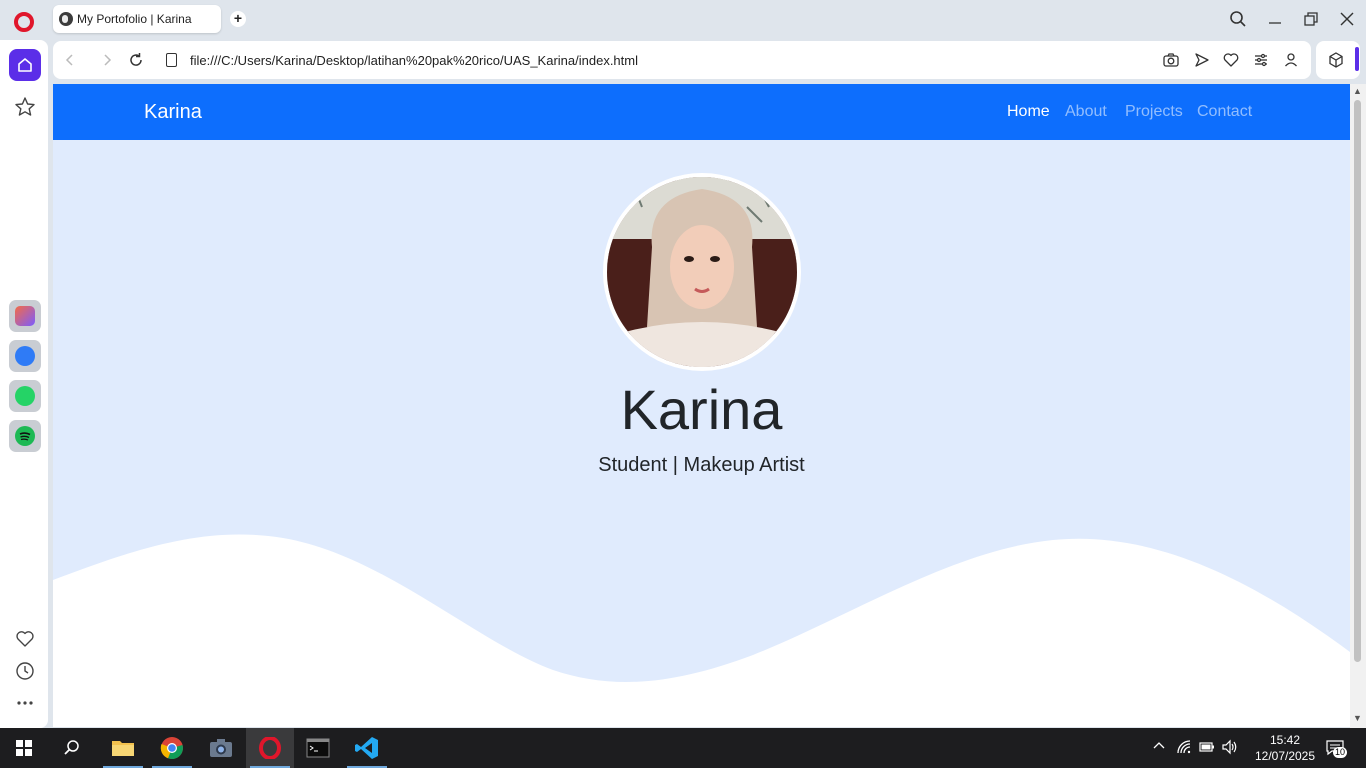  What do you see at coordinates (24, 22) in the screenshot?
I see `opera-menu-icon` at bounding box center [24, 22].